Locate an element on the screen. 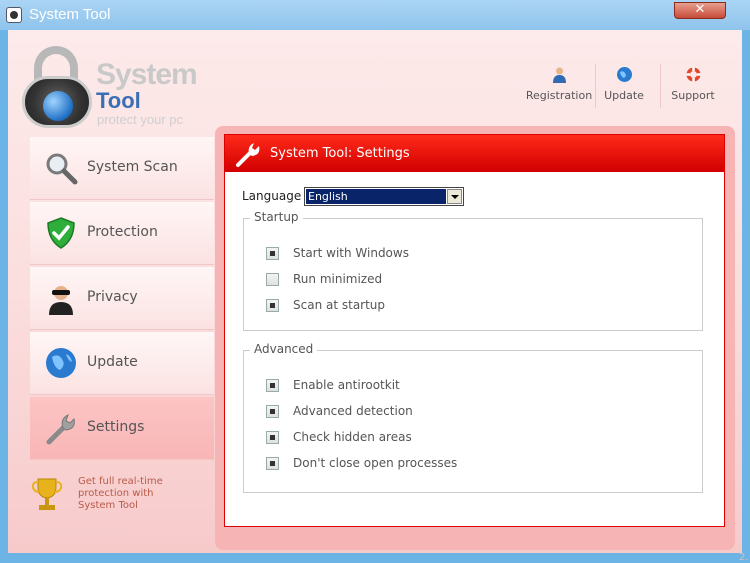 The image size is (750, 563). lifebuoy-icon is located at coordinates (693, 74).